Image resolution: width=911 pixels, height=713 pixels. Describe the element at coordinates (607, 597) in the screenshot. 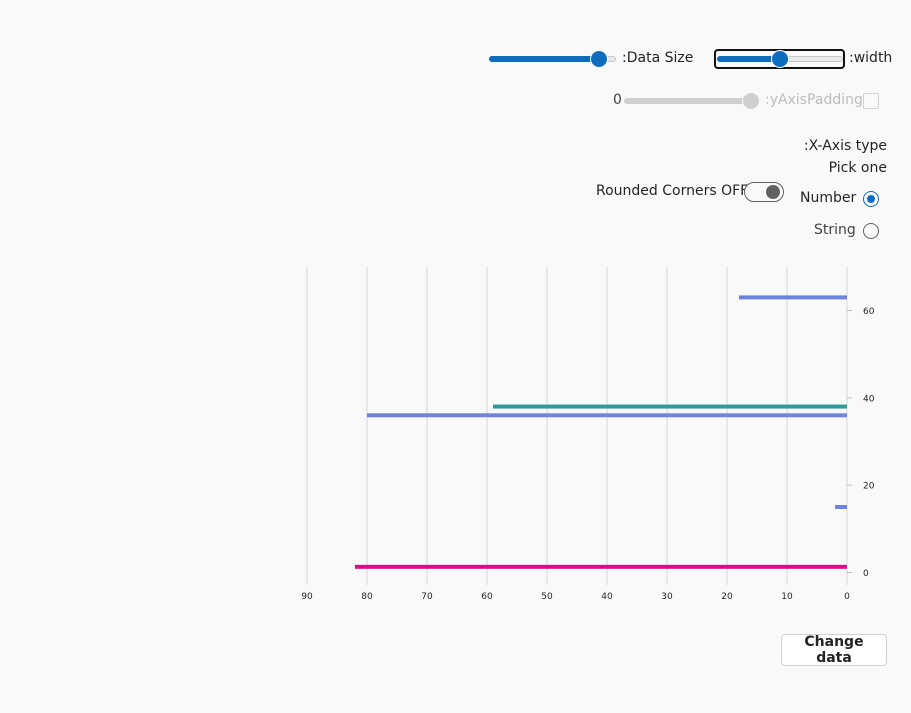

I see `x-tick-label: 40` at that location.